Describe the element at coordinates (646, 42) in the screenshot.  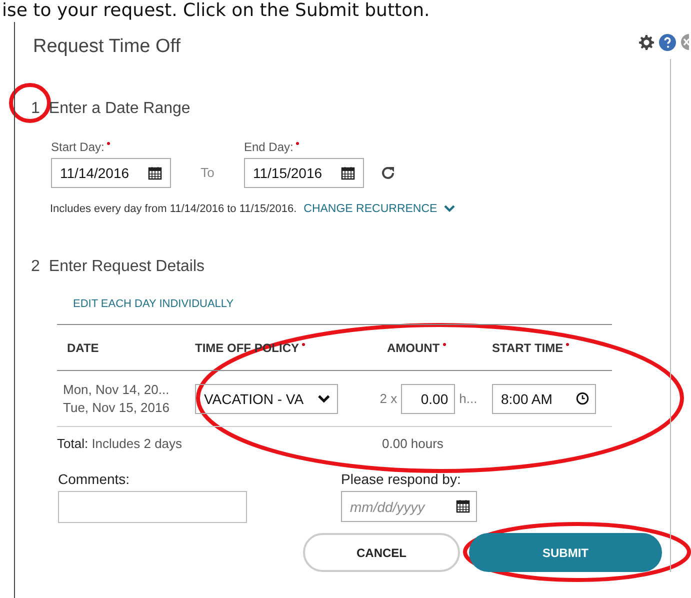
I see `settings-icon` at that location.